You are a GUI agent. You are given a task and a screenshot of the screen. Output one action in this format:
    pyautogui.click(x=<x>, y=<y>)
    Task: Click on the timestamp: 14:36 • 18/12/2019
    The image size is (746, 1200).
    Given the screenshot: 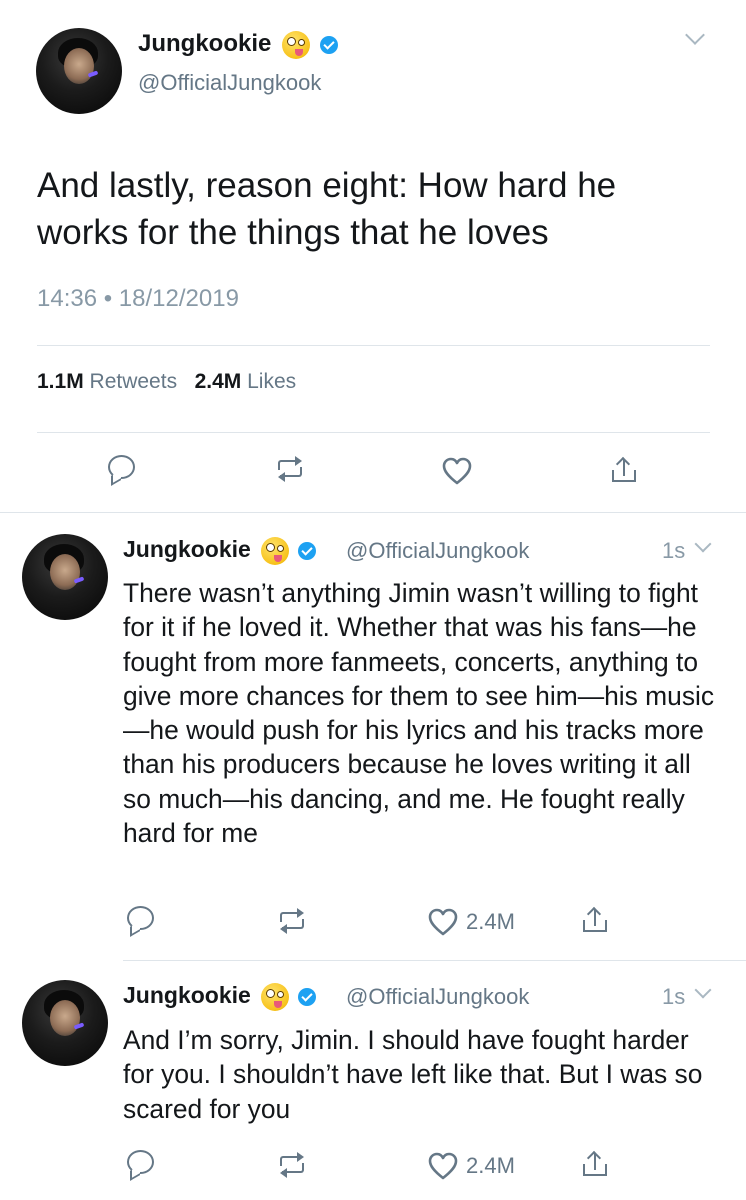 What is the action you would take?
    pyautogui.click(x=138, y=299)
    